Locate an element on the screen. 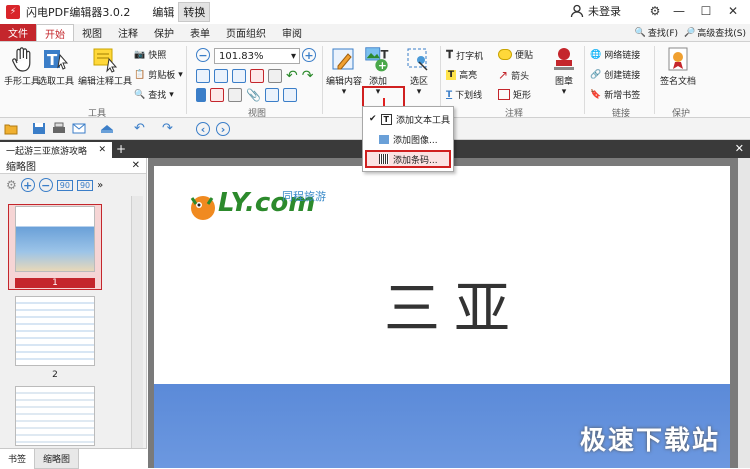 The image size is (750, 469). menu-view: 视图 is located at coordinates (92, 32).